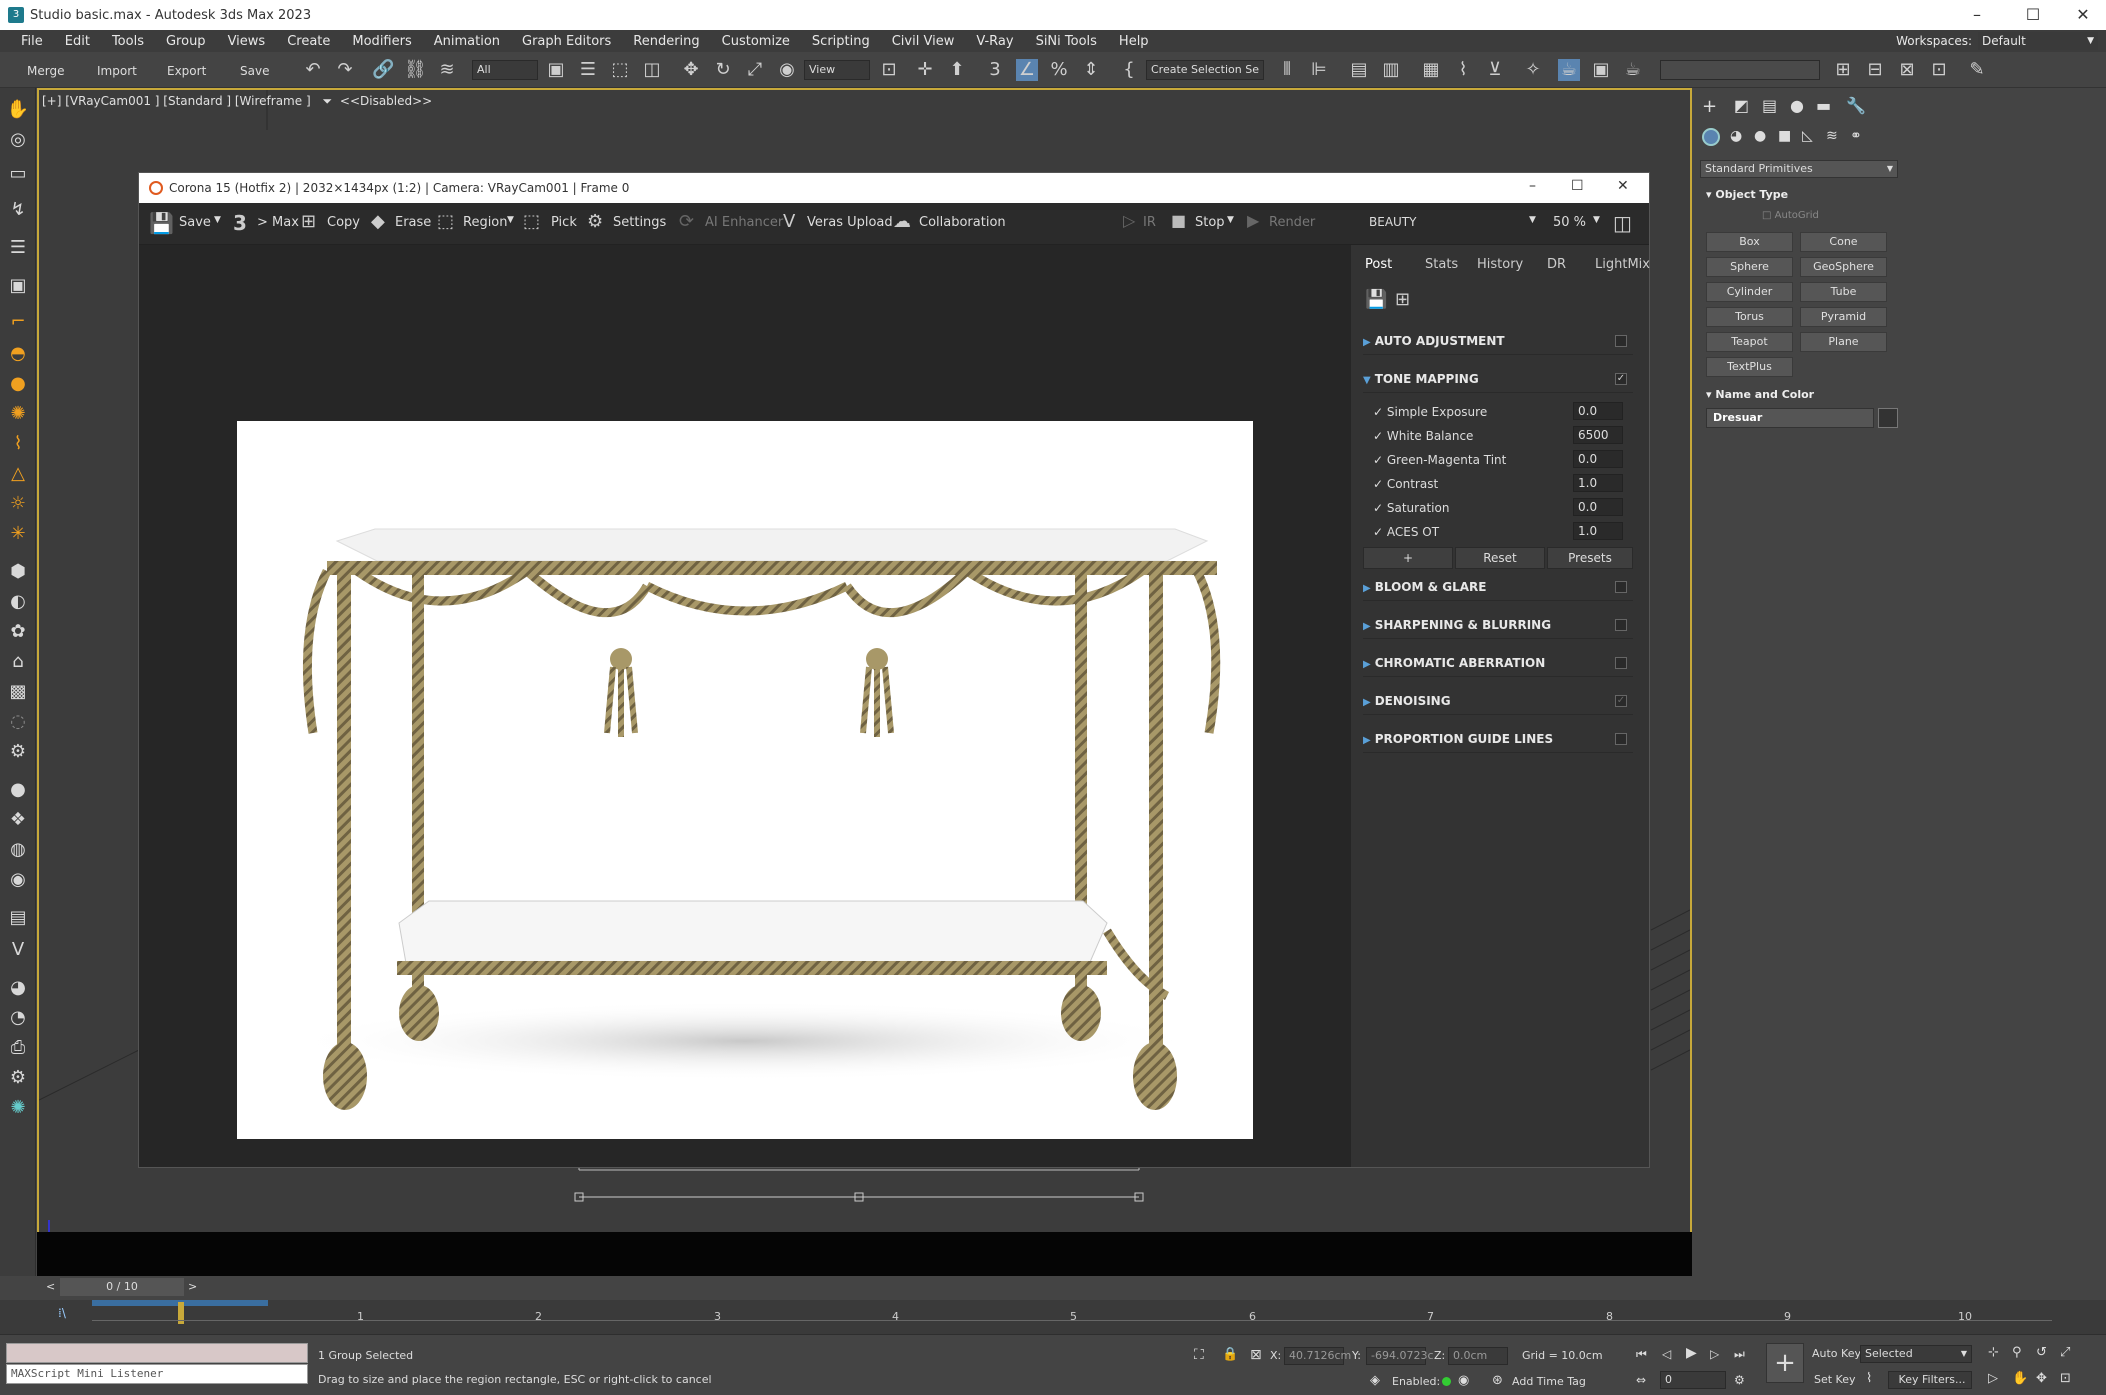 This screenshot has width=2106, height=1395. Describe the element at coordinates (957, 70) in the screenshot. I see `keyboard-shortcut-icon: ⬆` at that location.